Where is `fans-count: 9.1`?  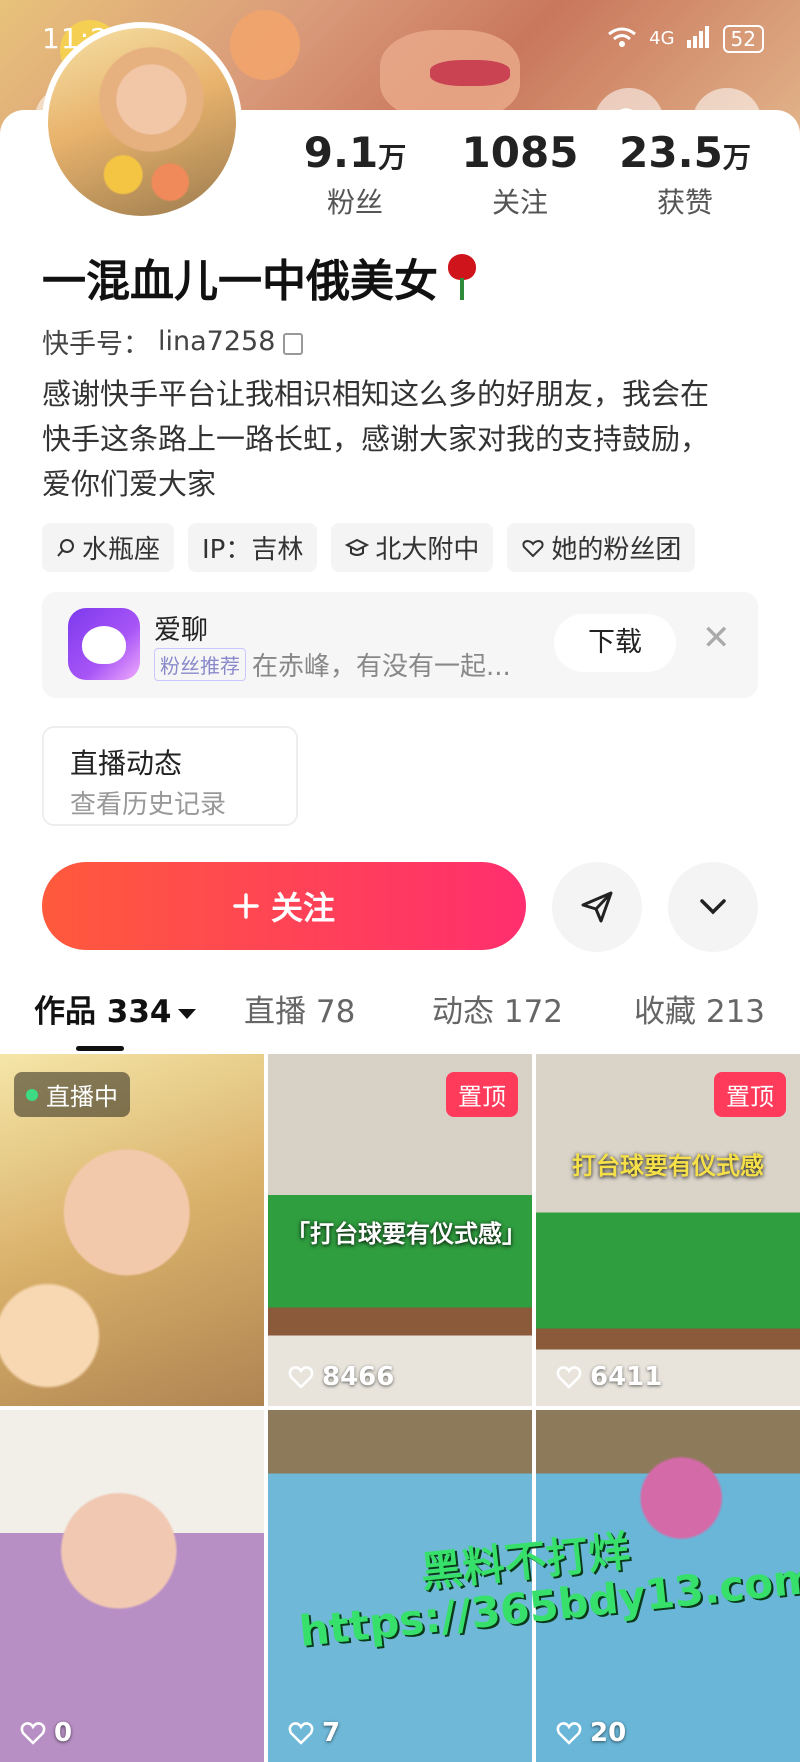
fans-count: 9.1 is located at coordinates (341, 152).